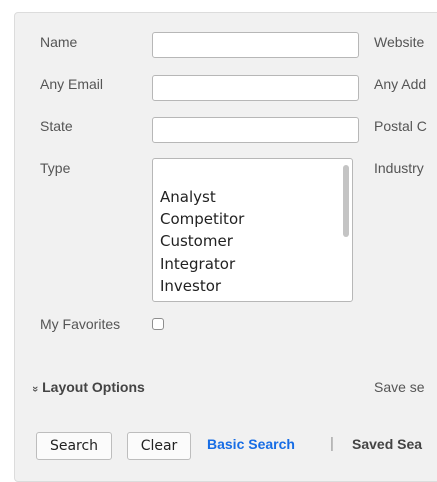  What do you see at coordinates (251, 444) in the screenshot?
I see `basic-search-link: Basic Search` at bounding box center [251, 444].